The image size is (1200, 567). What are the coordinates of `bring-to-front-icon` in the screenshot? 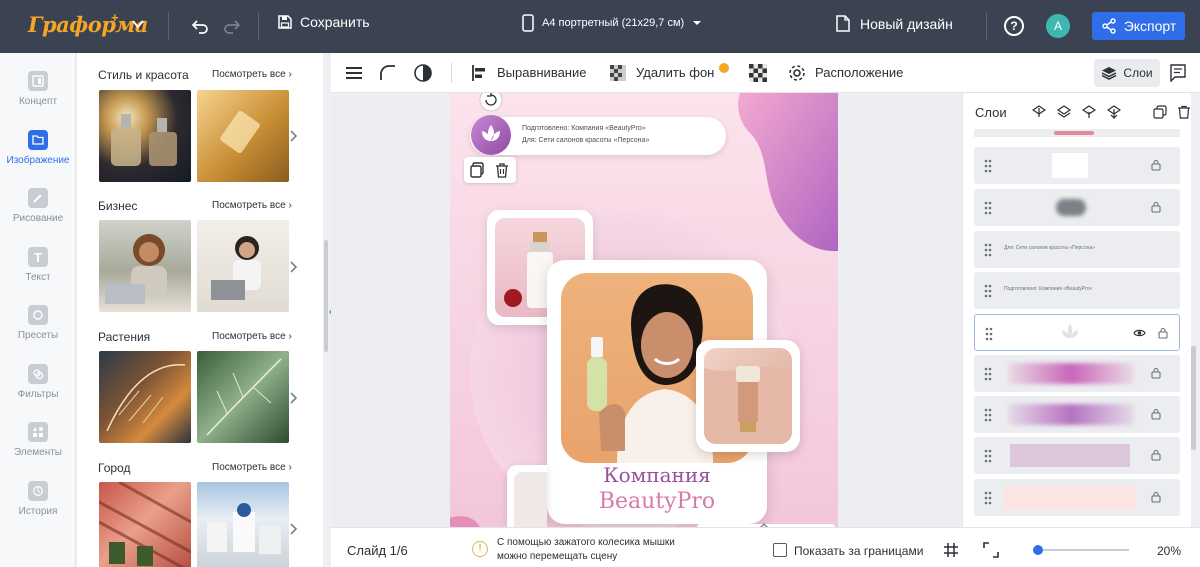 It's located at (1064, 112).